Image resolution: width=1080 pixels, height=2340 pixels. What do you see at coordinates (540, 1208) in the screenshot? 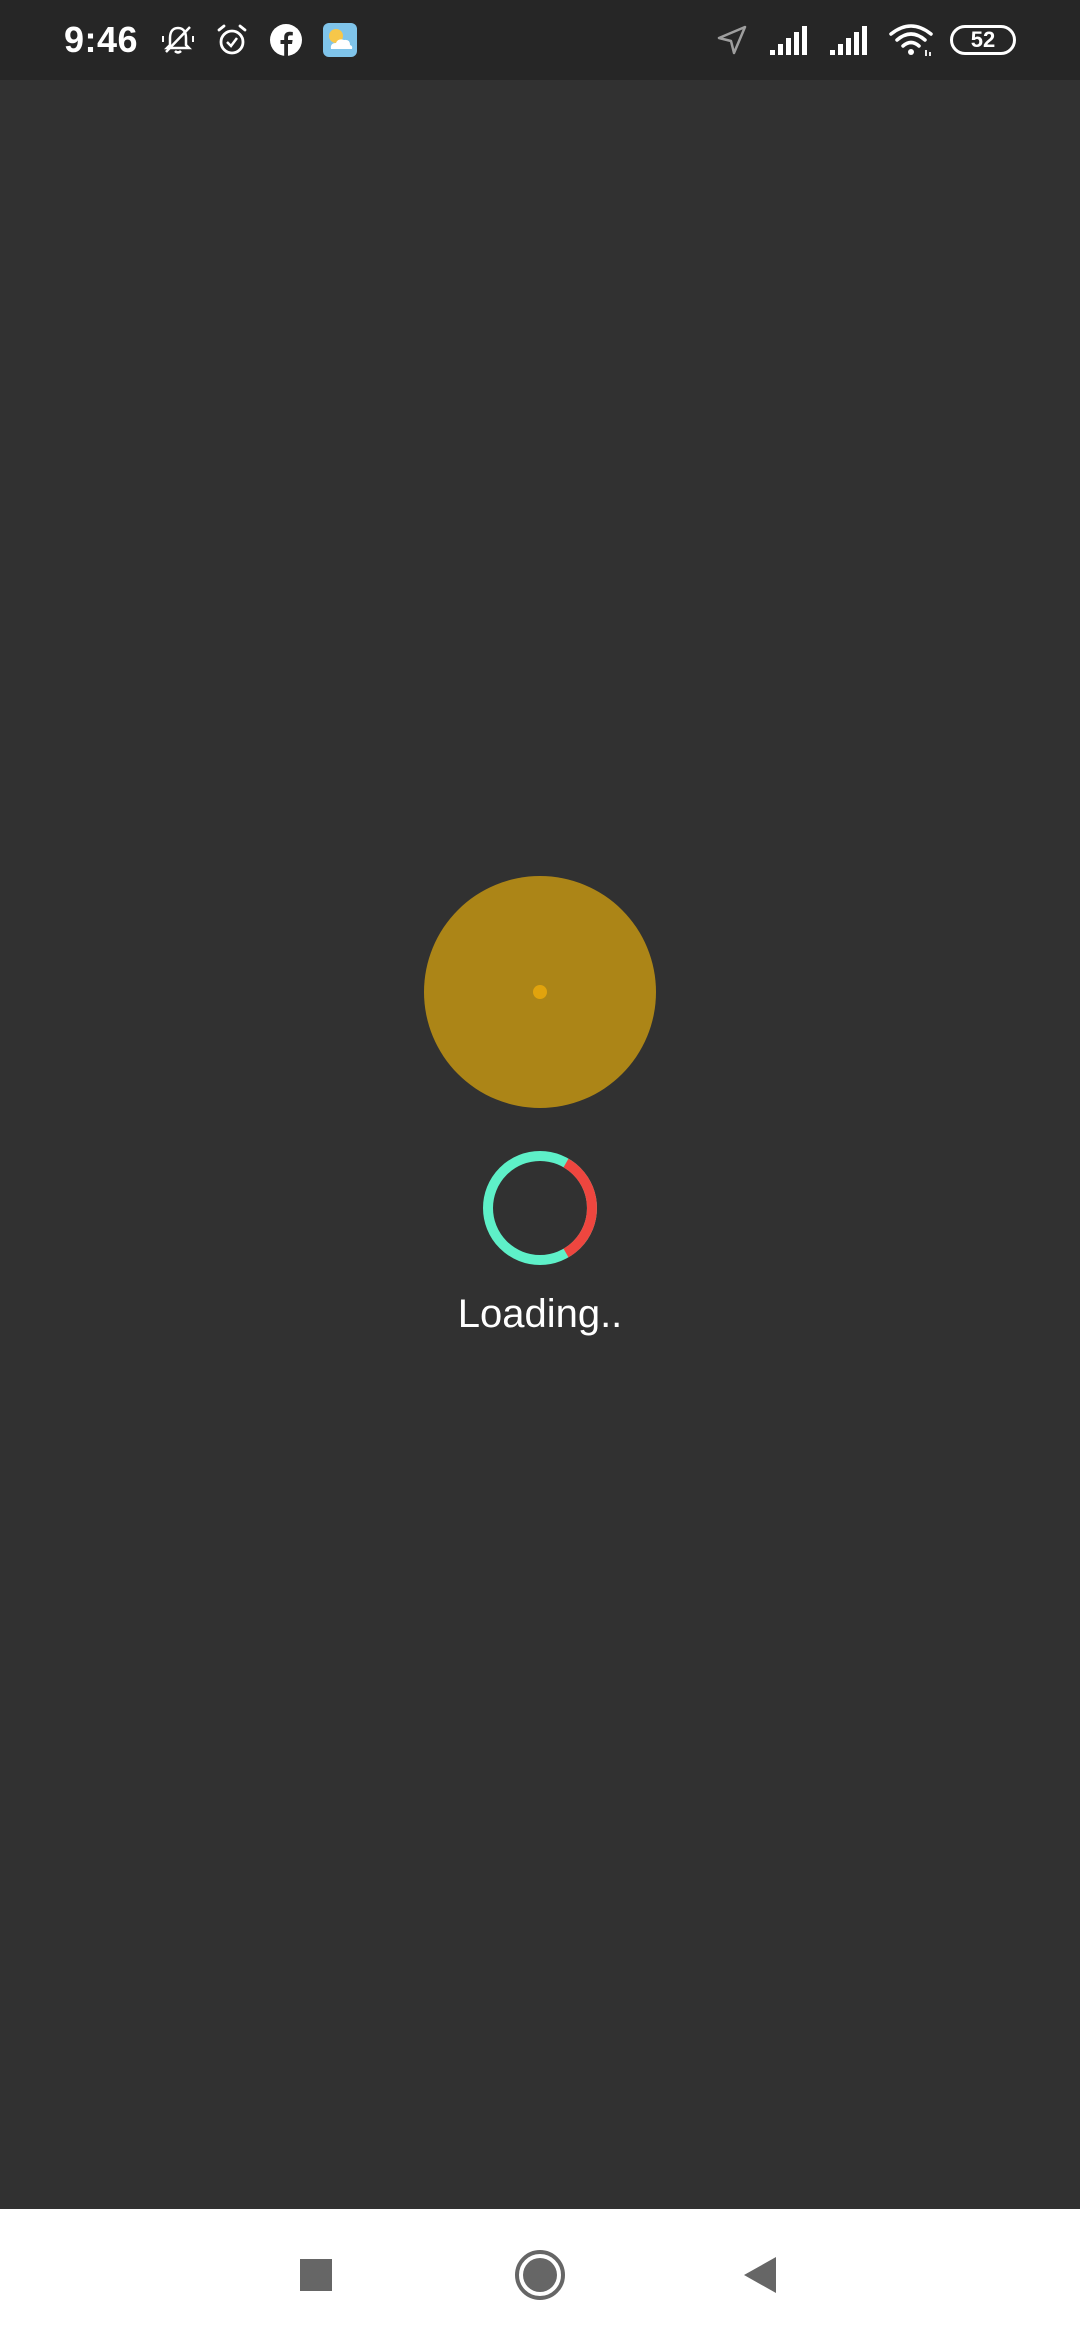
I see `loading-spinner` at bounding box center [540, 1208].